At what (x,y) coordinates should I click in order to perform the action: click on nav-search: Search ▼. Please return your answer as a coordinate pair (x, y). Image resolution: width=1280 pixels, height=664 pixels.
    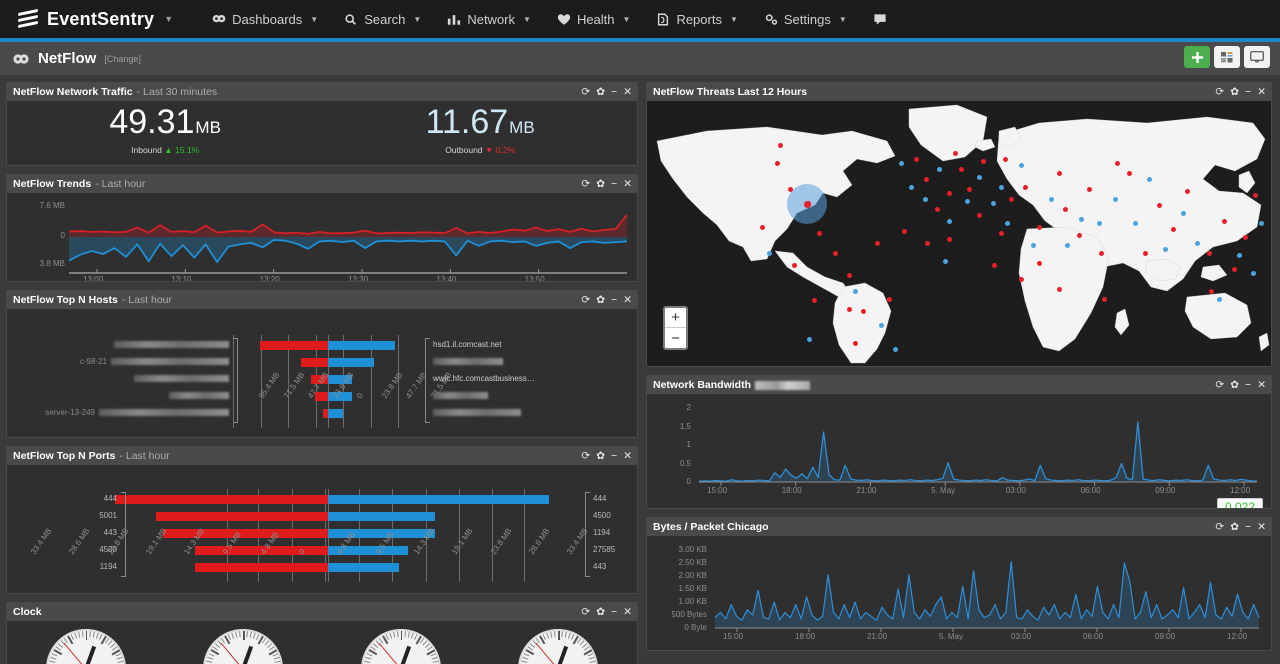
    Looking at the image, I should click on (382, 19).